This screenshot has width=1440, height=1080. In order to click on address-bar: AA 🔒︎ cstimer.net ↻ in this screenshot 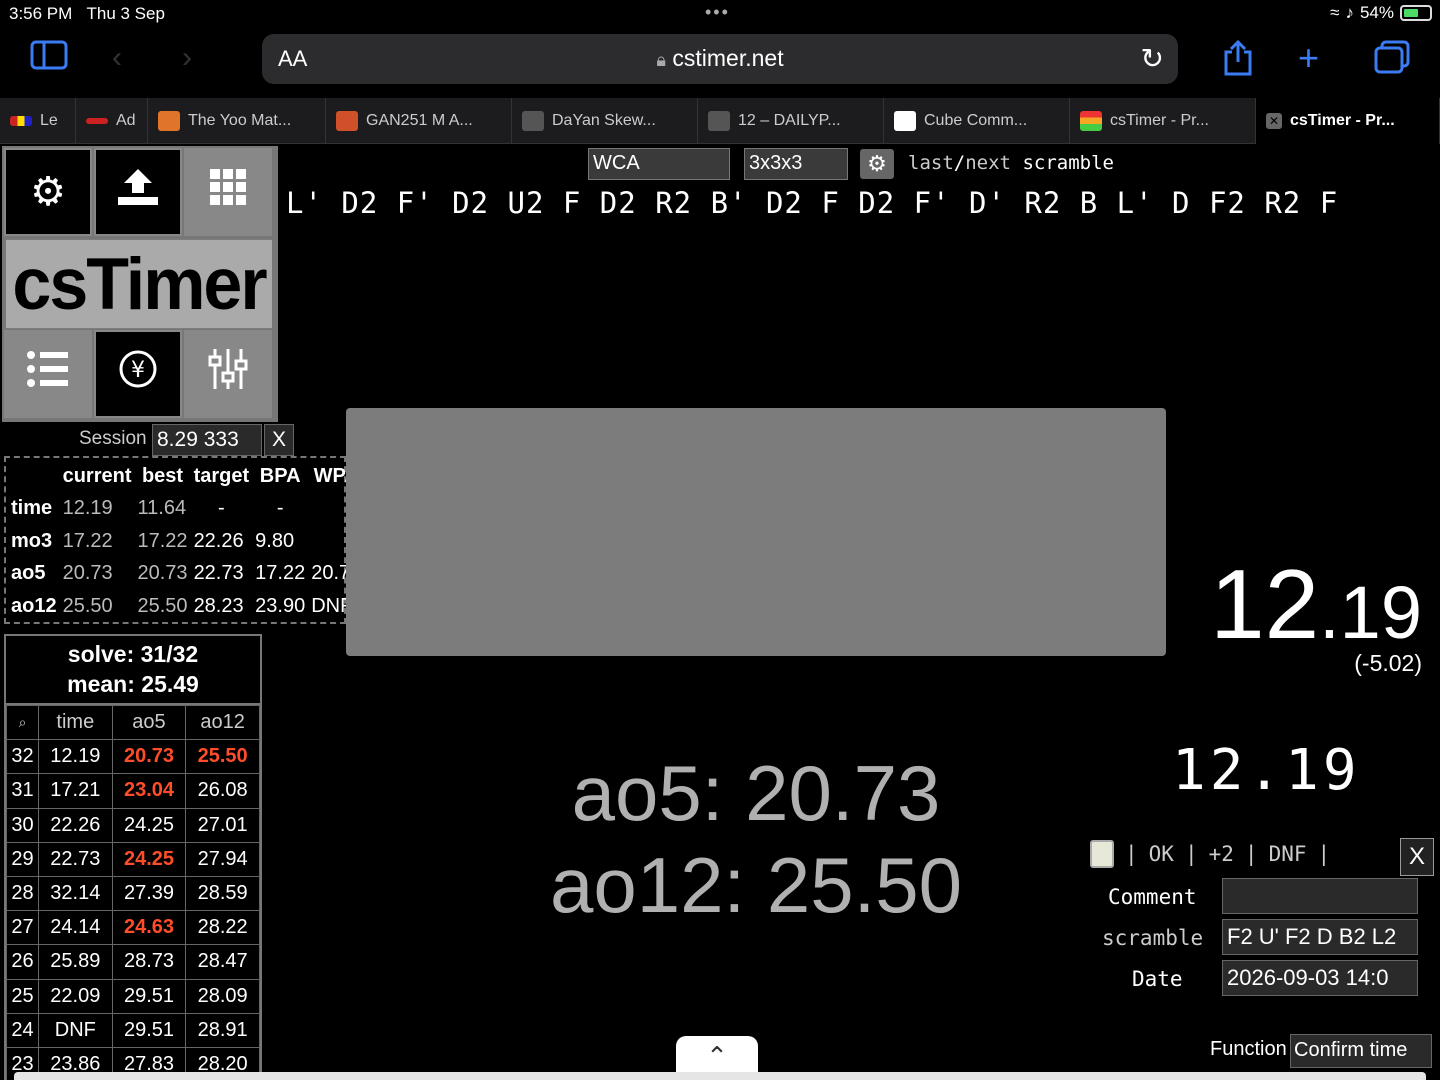, I will do `click(720, 59)`.